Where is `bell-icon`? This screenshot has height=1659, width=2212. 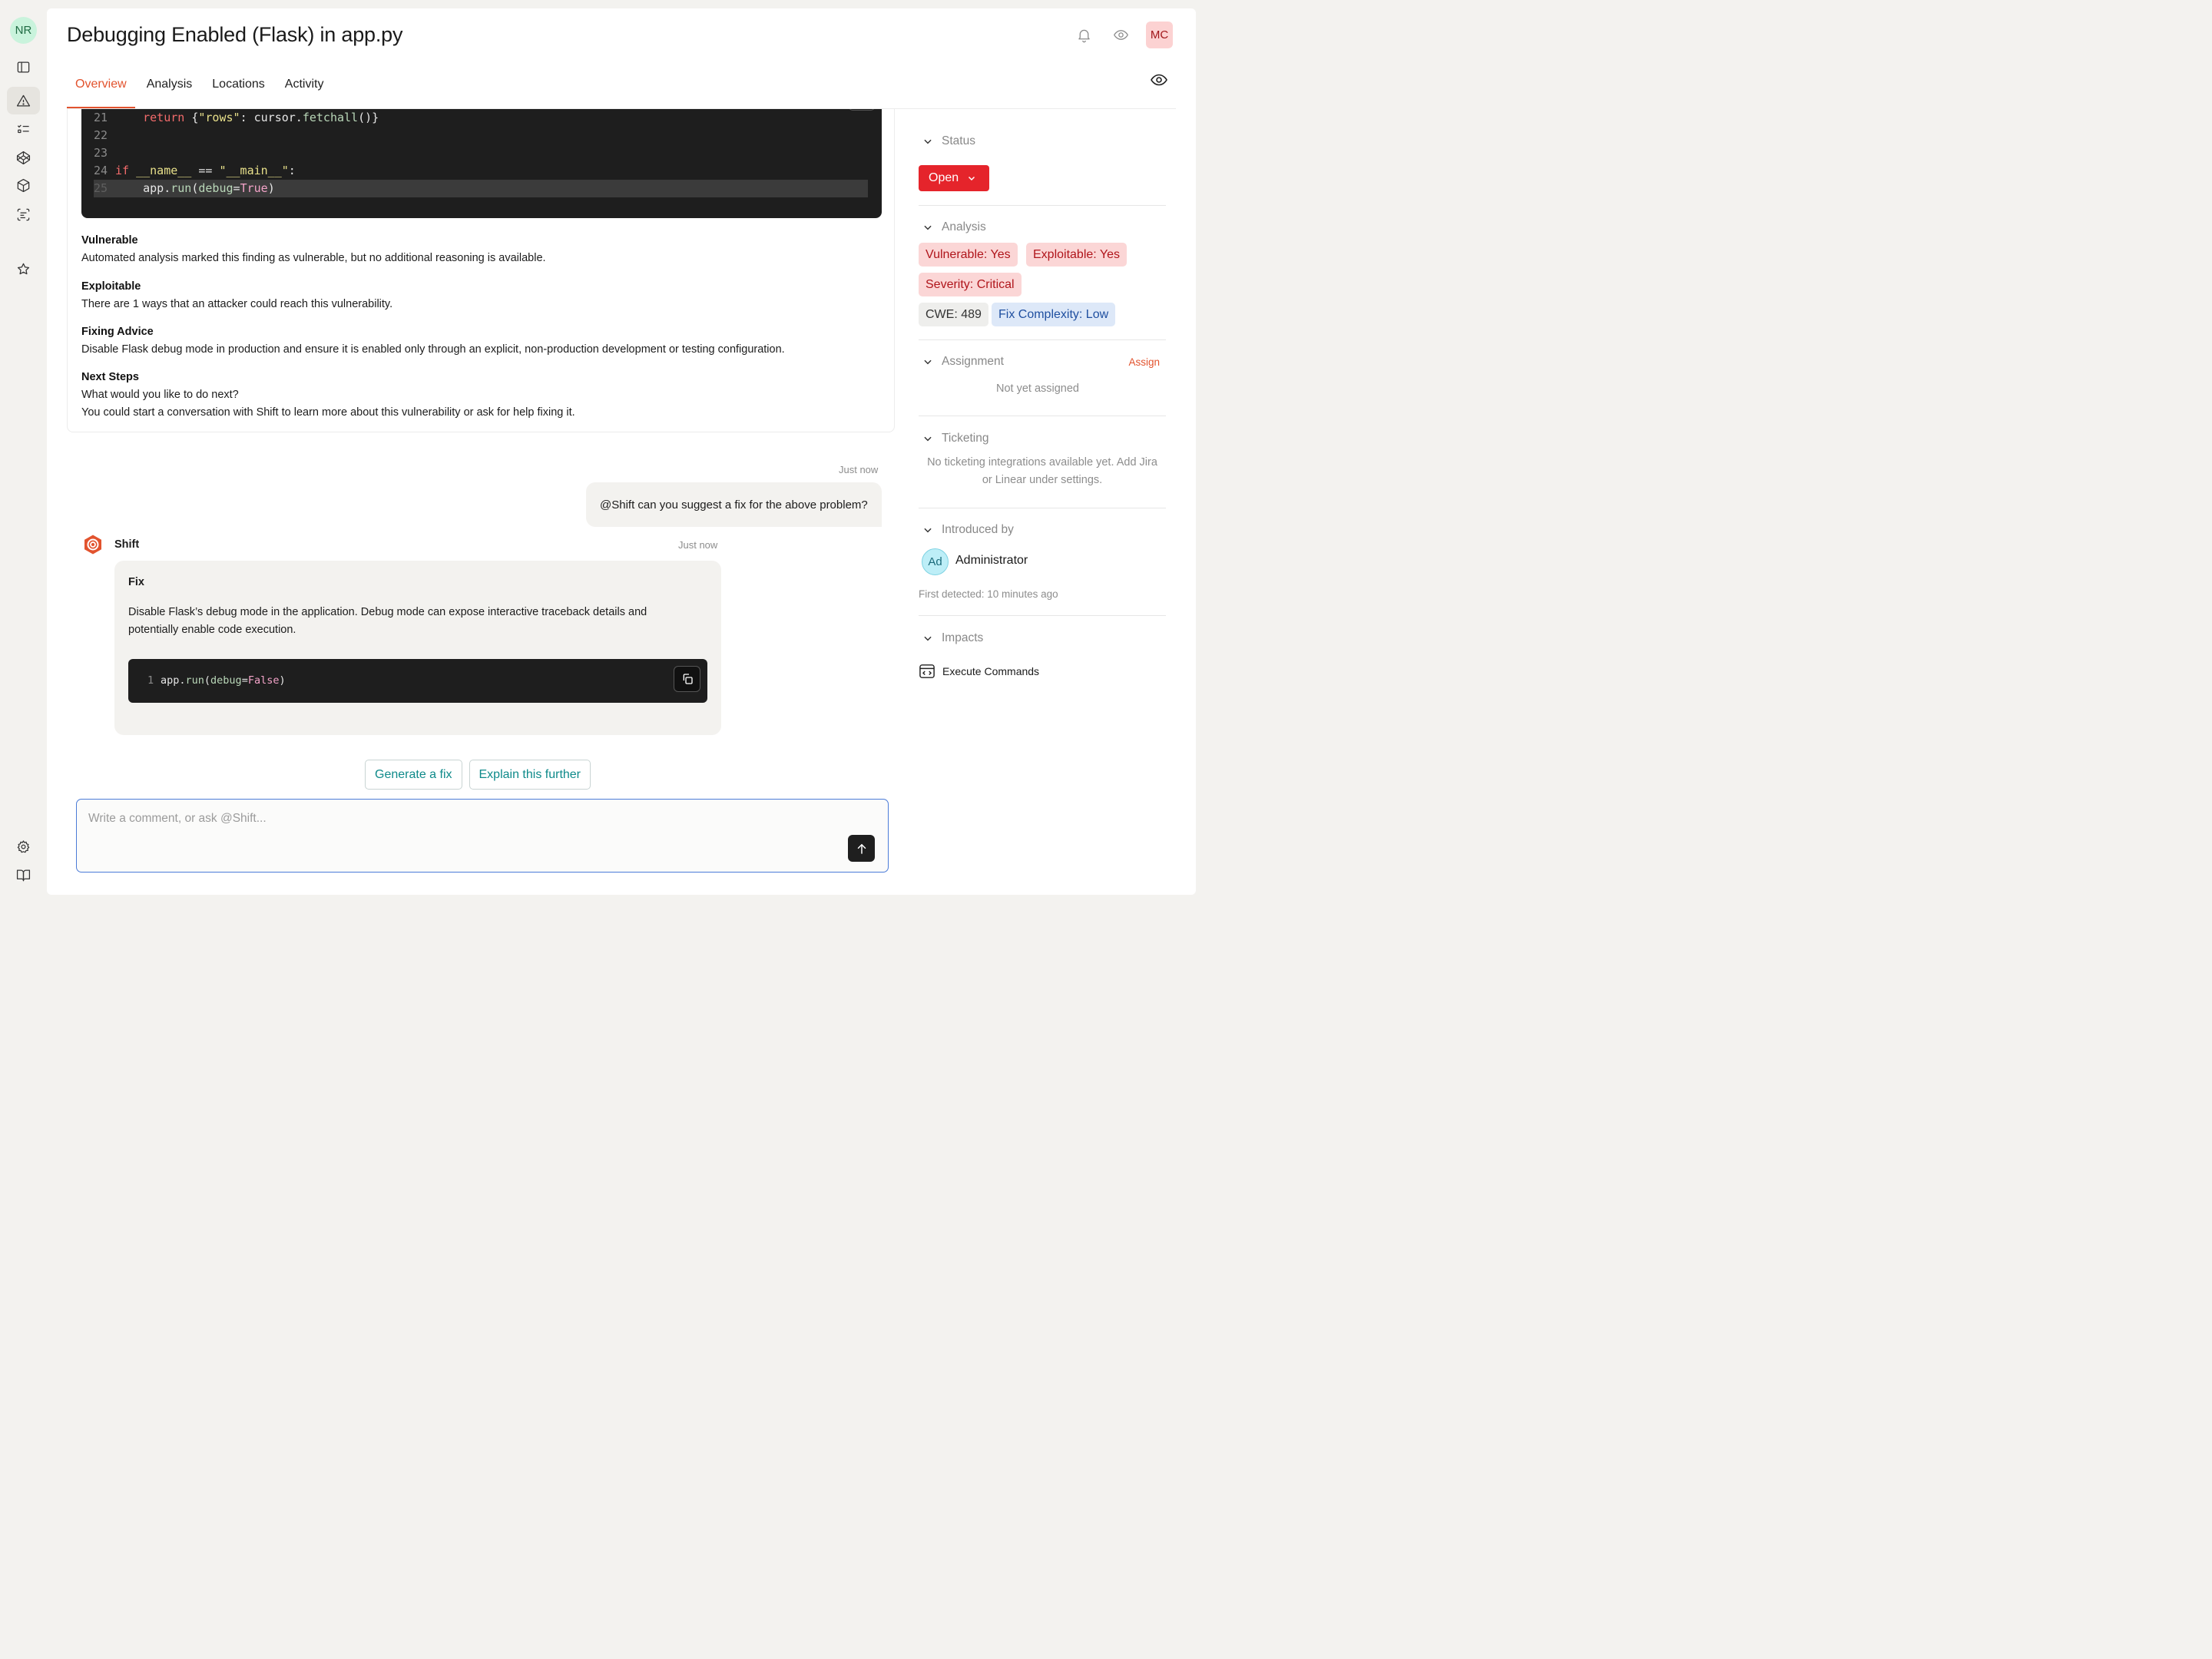 bell-icon is located at coordinates (1084, 36).